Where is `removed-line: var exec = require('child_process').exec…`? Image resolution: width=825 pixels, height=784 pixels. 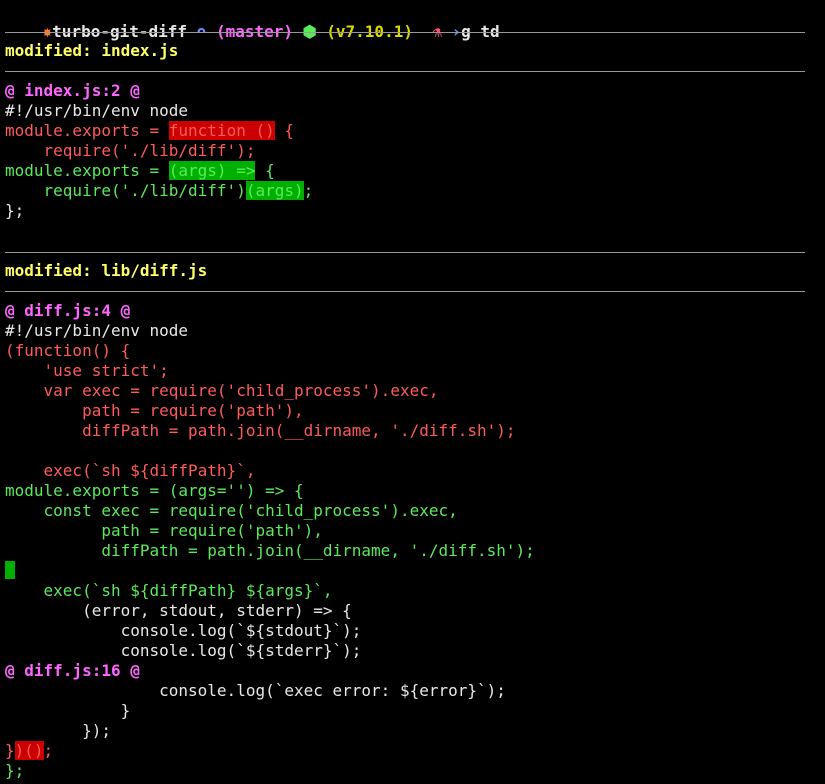
removed-line: var exec = require('child_process').exec… is located at coordinates (222, 390).